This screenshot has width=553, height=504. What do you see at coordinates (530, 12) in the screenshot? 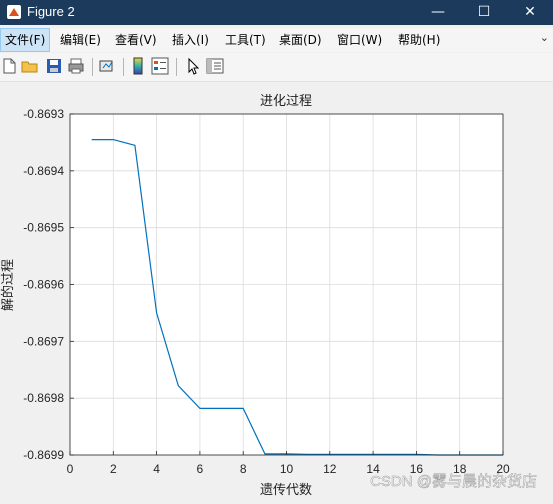
I see `close-button: ✕` at bounding box center [530, 12].